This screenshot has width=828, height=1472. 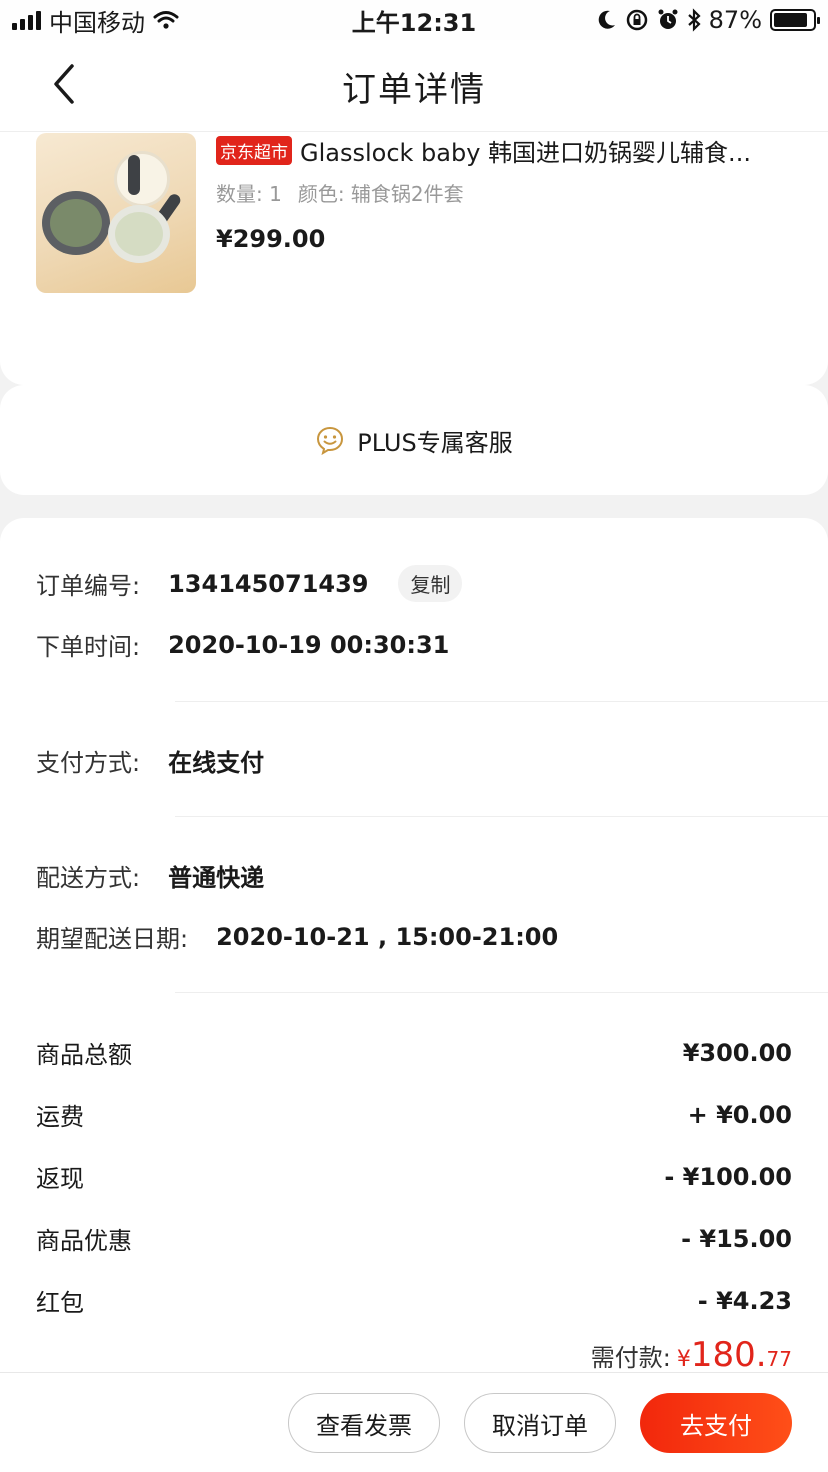 I want to click on plus-service-button: PLUS专属客服, so click(x=414, y=440).